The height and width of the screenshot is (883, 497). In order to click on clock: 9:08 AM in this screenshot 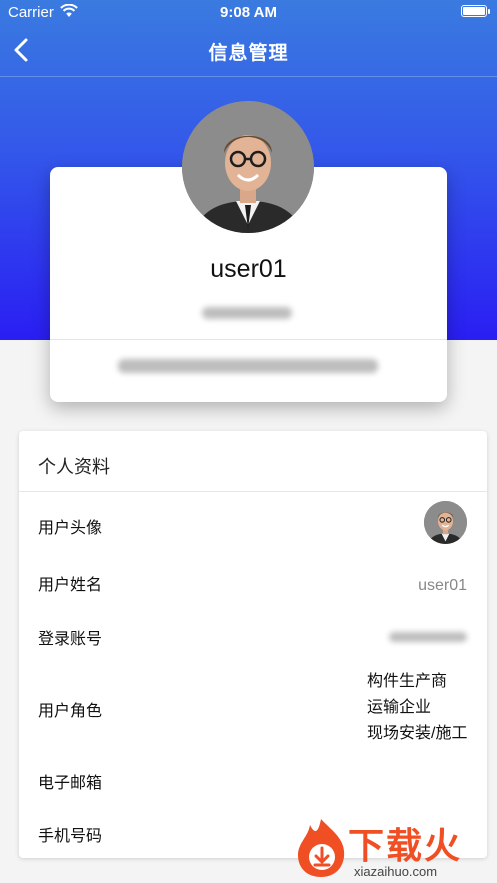, I will do `click(248, 12)`.